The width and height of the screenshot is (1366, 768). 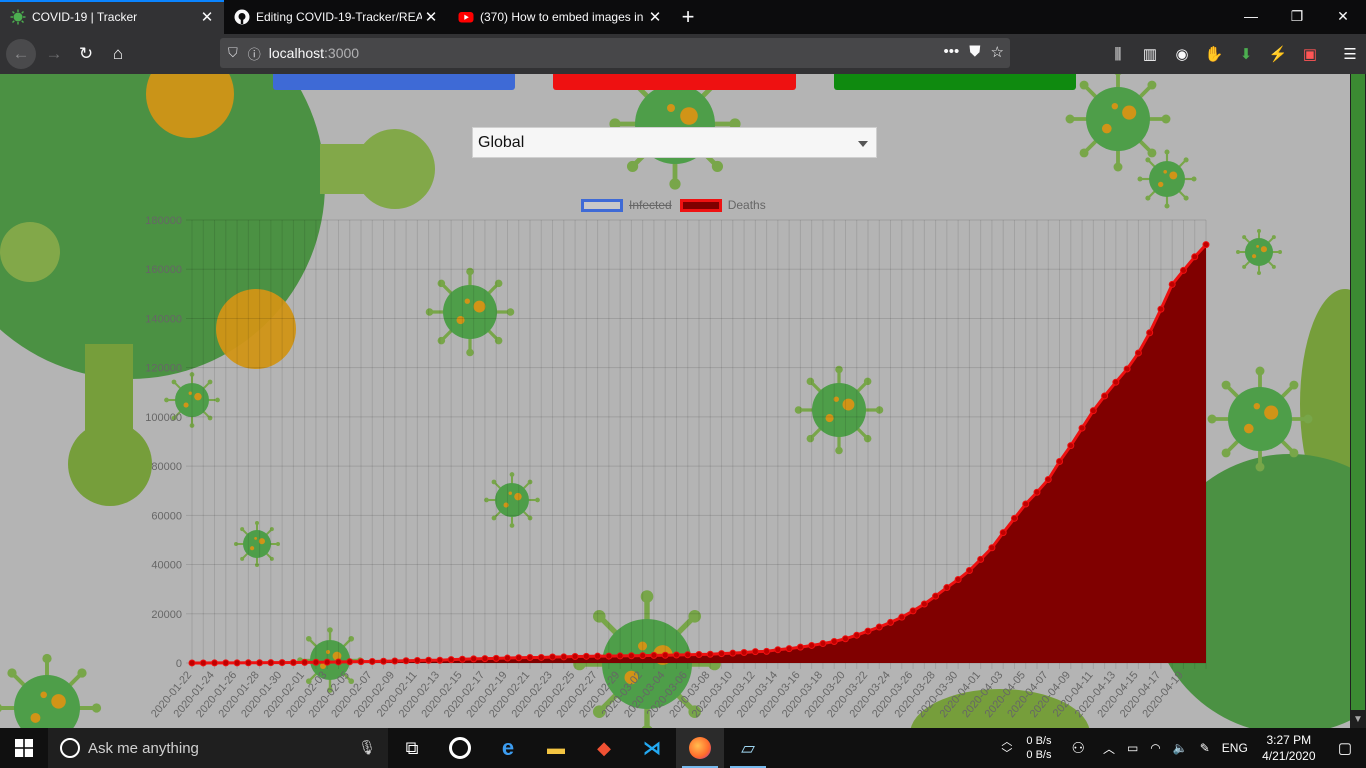 I want to click on library-icon: ⫼, so click(x=1118, y=54).